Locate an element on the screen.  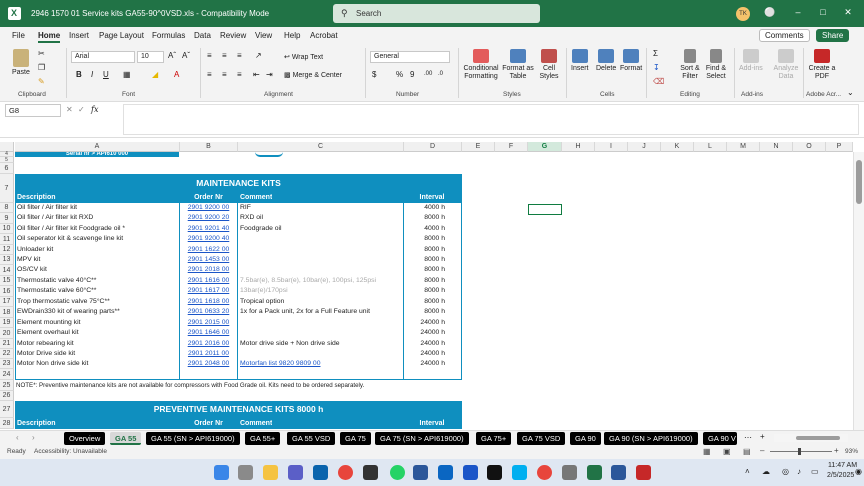
clear-icon: ⌫ is located at coordinates (658, 81).